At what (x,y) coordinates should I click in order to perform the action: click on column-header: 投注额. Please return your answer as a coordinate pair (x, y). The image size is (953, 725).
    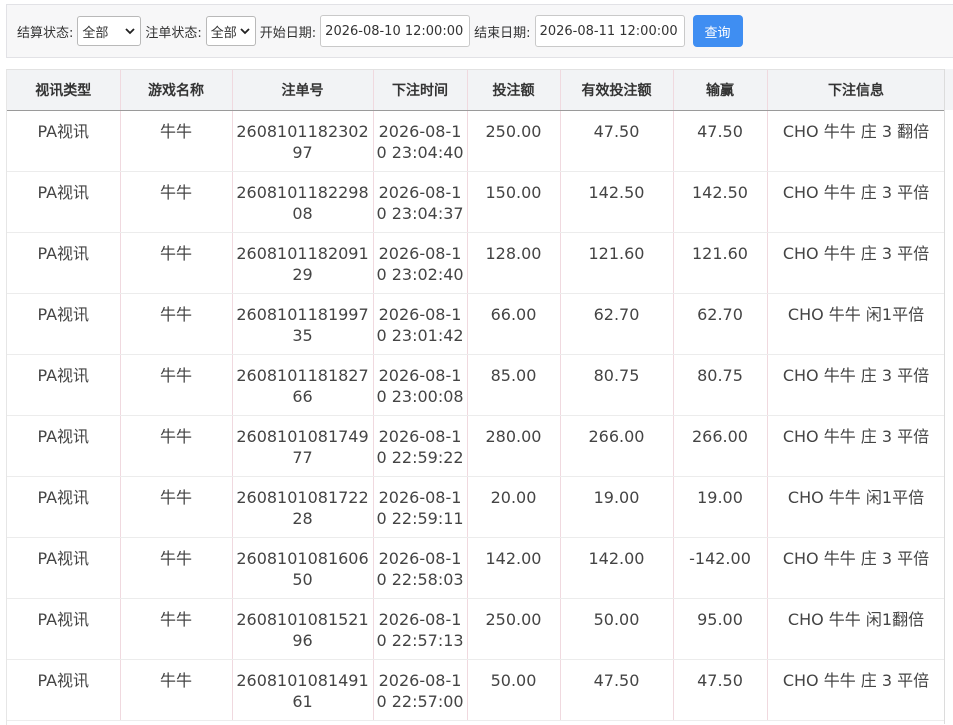
    Looking at the image, I should click on (514, 90).